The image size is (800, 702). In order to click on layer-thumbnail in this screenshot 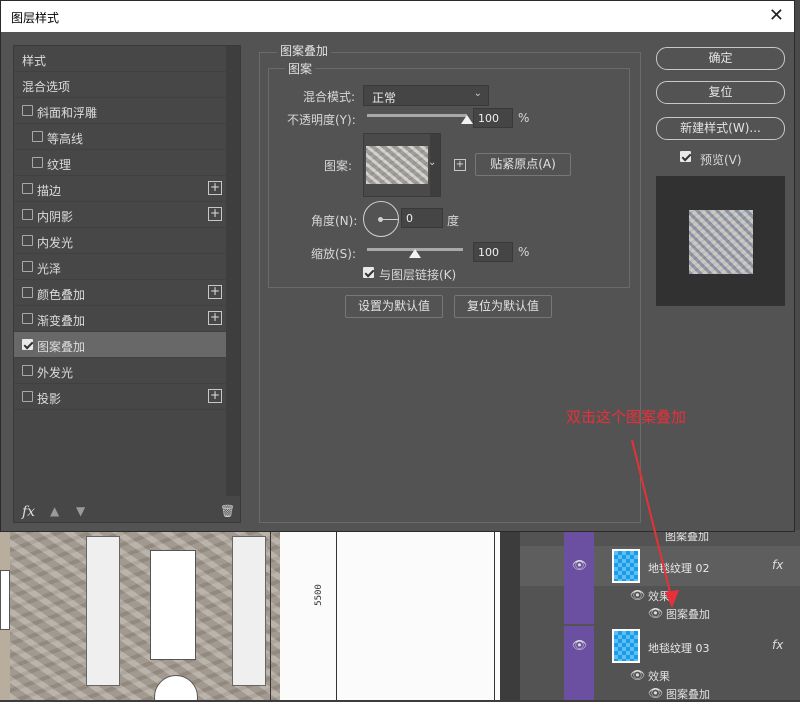, I will do `click(626, 646)`.